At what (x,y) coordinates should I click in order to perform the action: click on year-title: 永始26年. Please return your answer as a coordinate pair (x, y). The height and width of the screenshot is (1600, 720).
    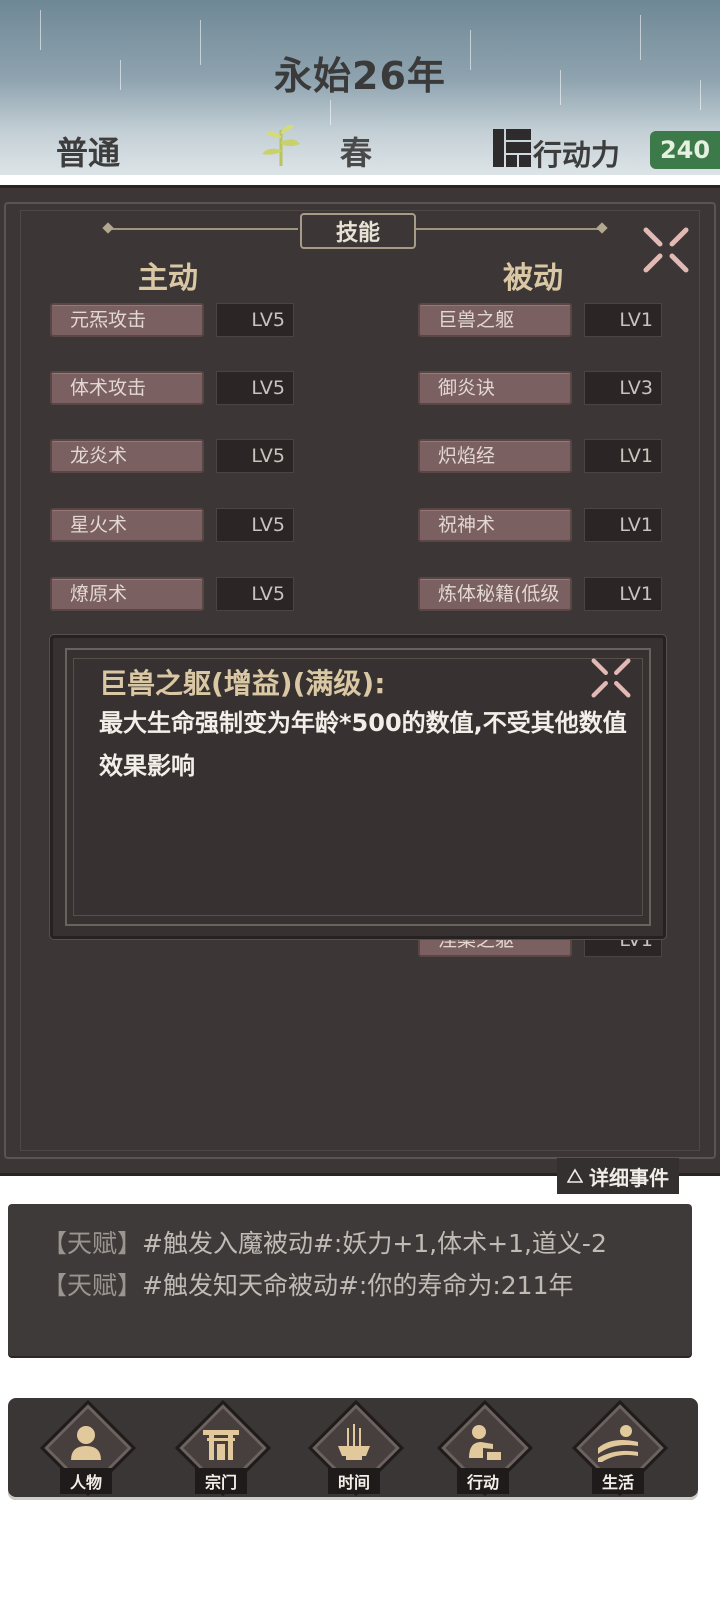
    Looking at the image, I should click on (360, 76).